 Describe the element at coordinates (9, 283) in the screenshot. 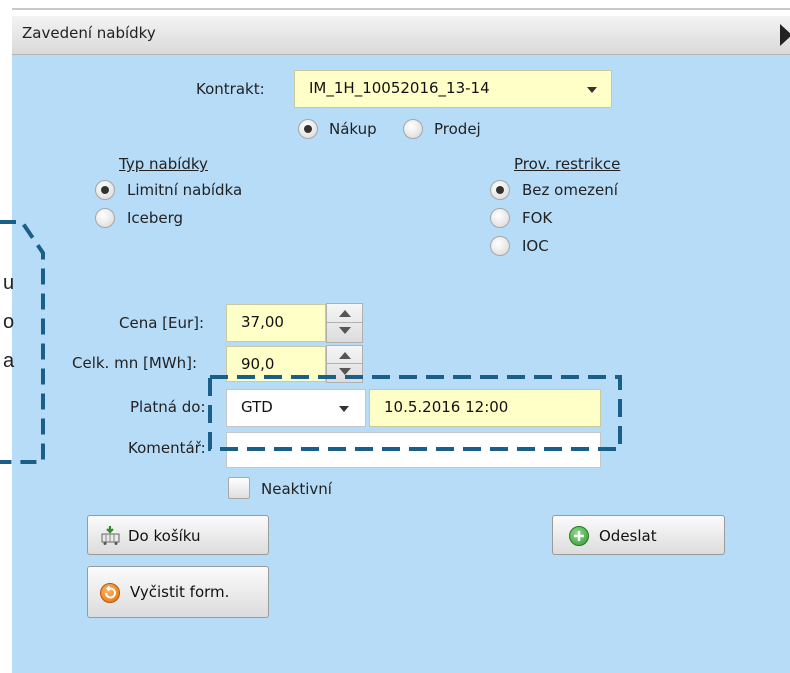

I see `callout-text-line-1: u` at that location.